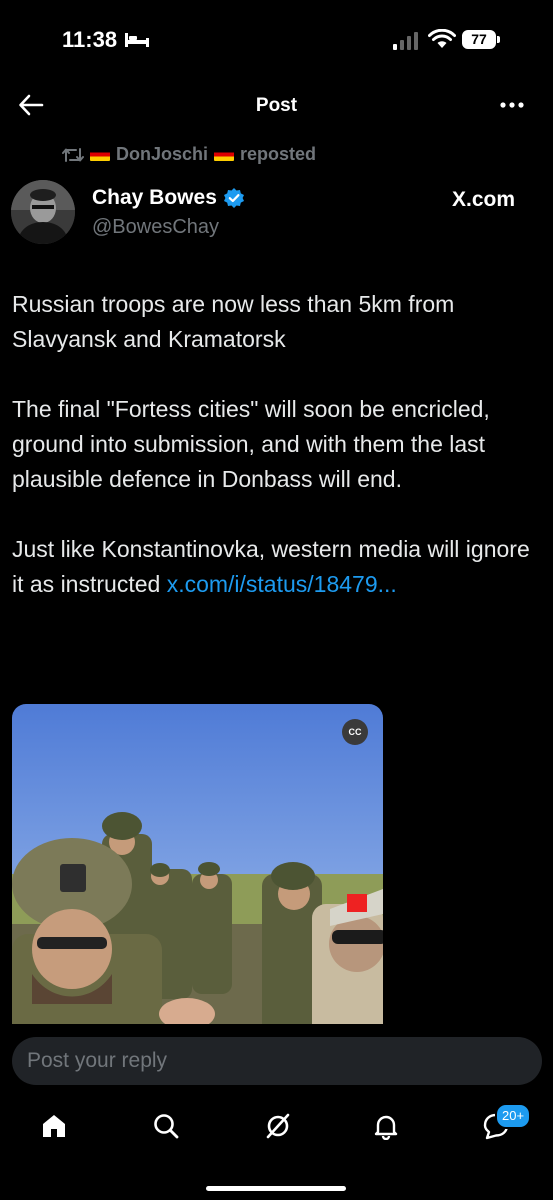  I want to click on battery-indicator: 77, so click(479, 39).